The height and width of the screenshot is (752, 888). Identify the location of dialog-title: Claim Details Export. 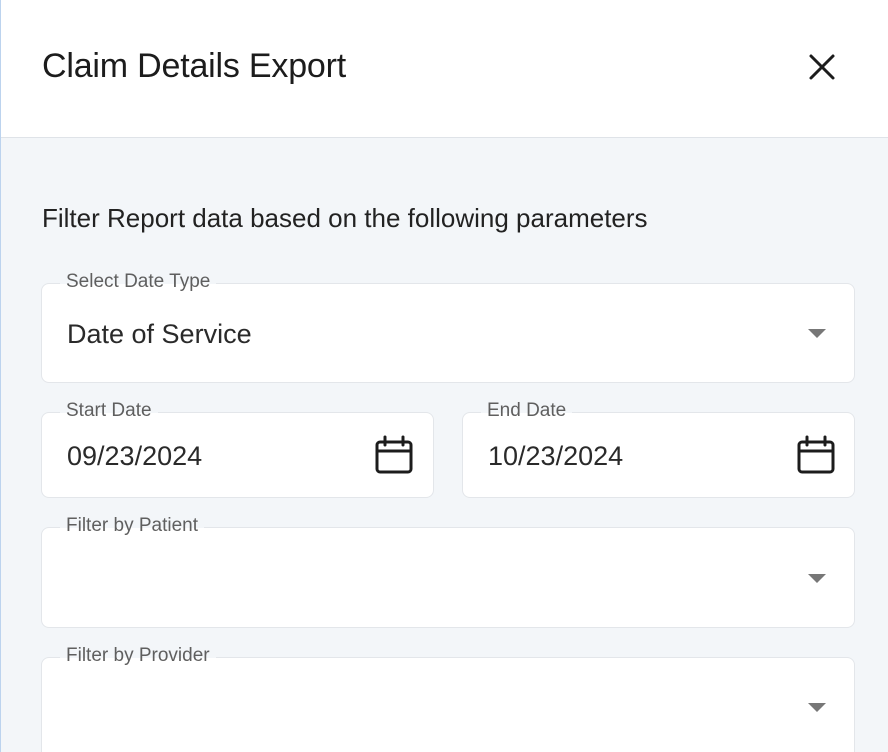
(194, 66).